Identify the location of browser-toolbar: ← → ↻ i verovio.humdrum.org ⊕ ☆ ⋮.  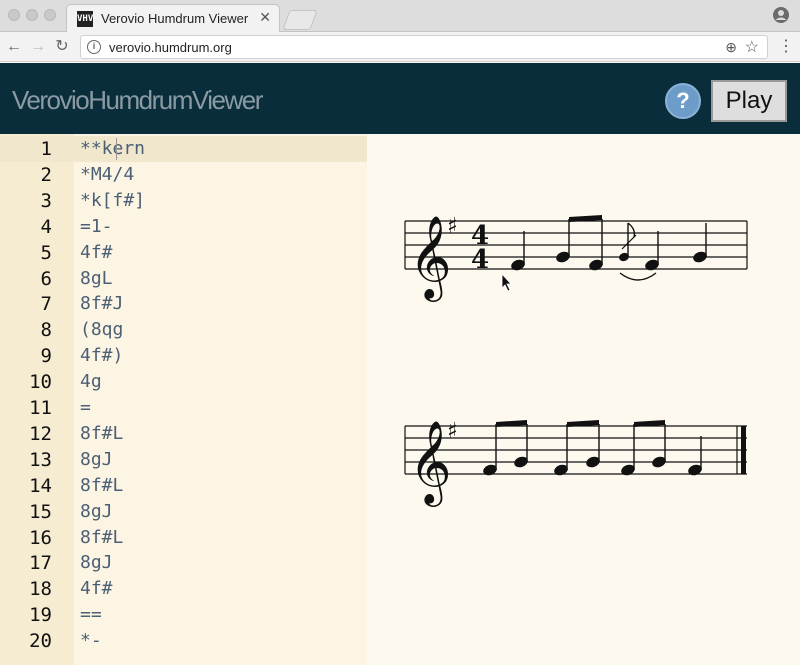
(400, 47).